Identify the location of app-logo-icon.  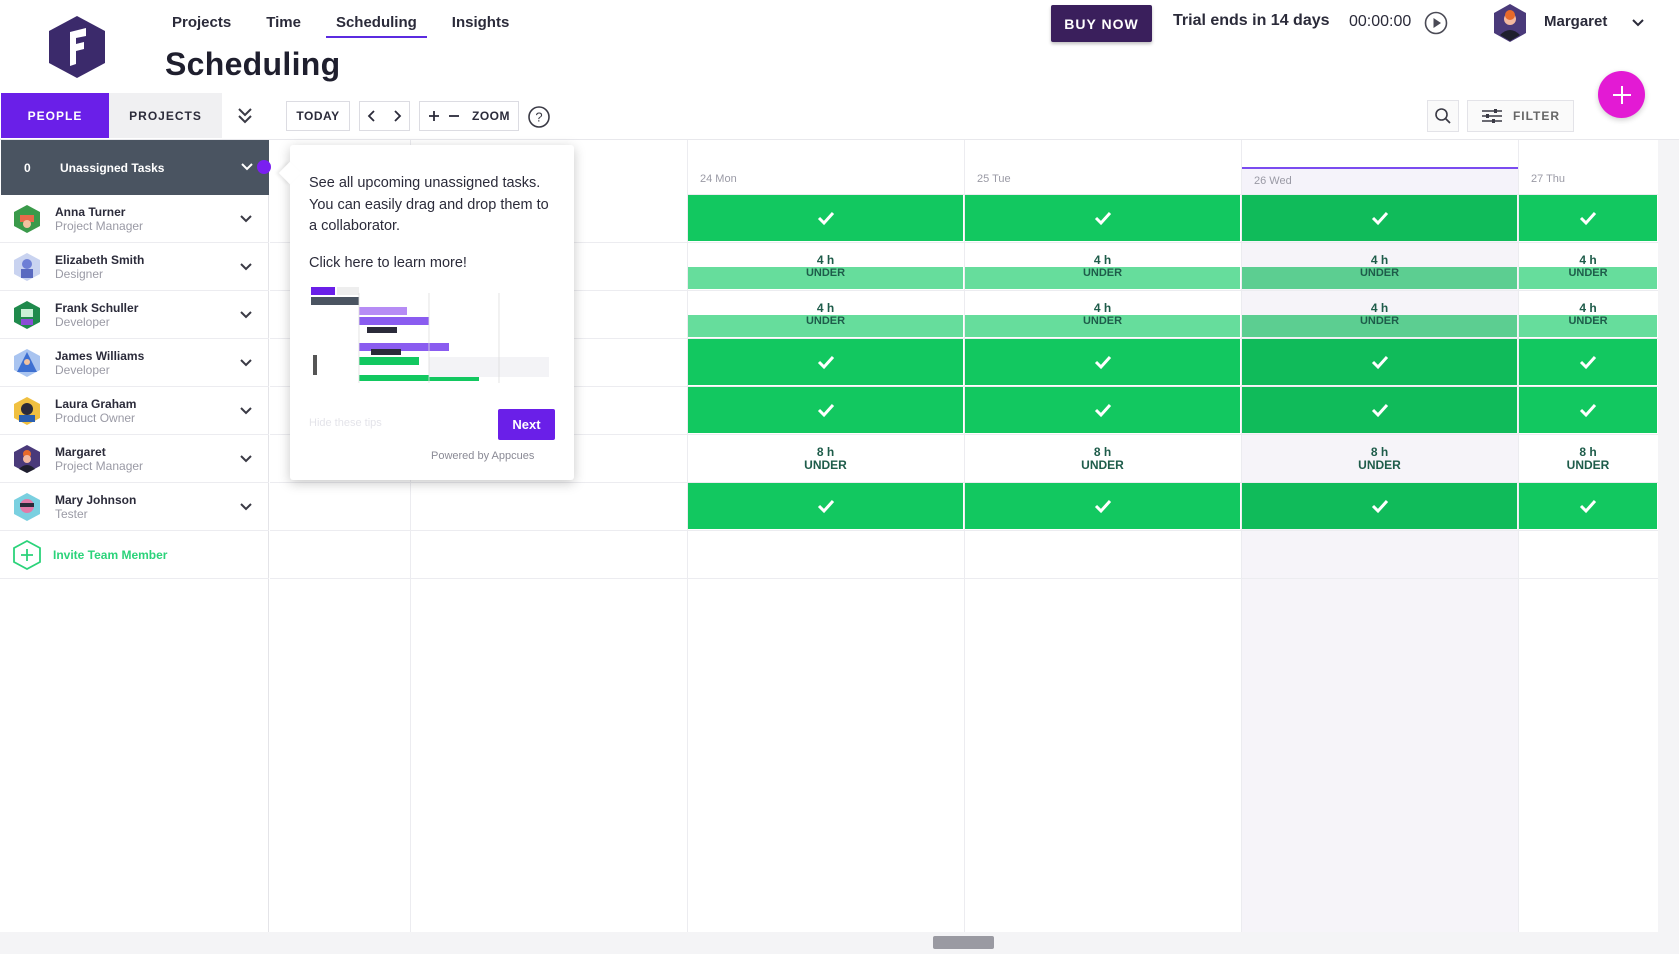
(77, 47).